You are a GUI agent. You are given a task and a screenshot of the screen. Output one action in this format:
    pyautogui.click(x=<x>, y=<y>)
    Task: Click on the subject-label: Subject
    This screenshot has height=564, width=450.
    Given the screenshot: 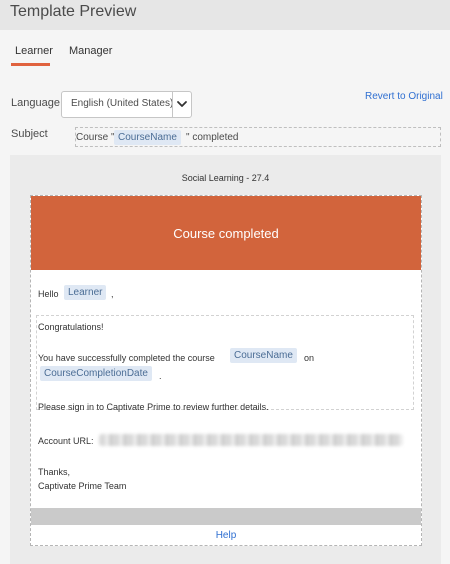 What is the action you would take?
    pyautogui.click(x=29, y=134)
    